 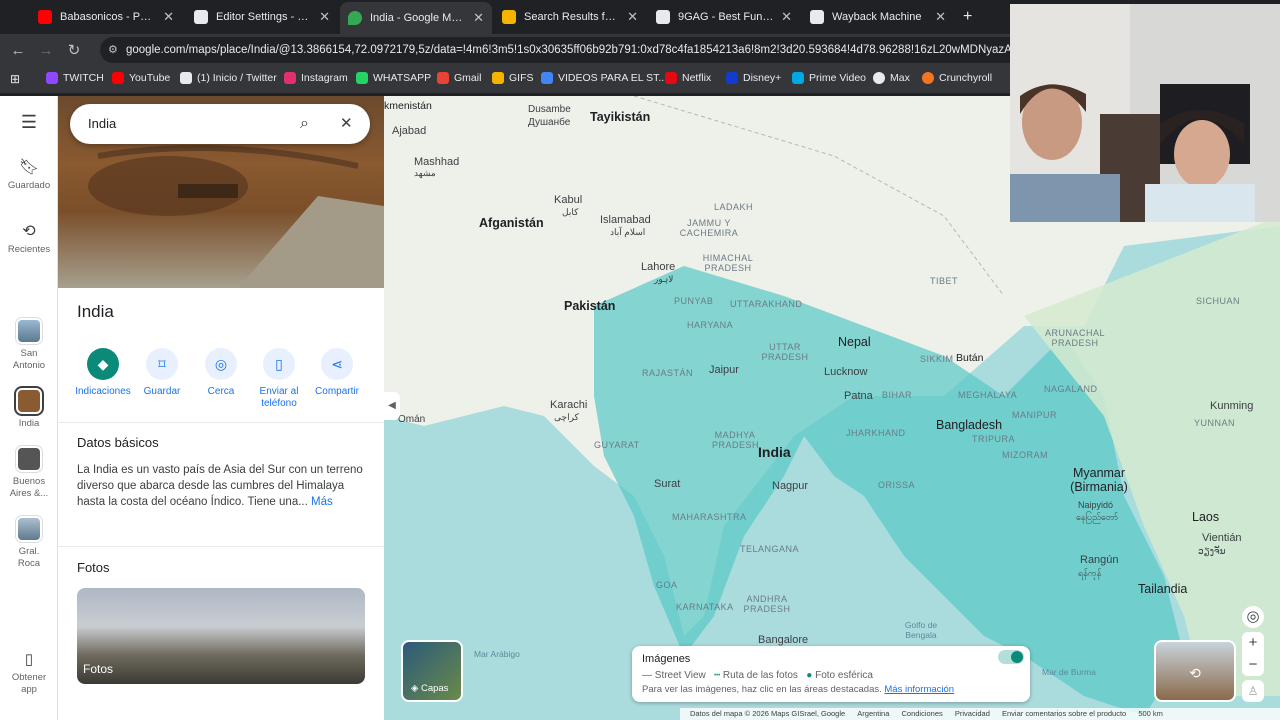 What do you see at coordinates (1025, 455) in the screenshot?
I see `map-label: MIZORAM` at bounding box center [1025, 455].